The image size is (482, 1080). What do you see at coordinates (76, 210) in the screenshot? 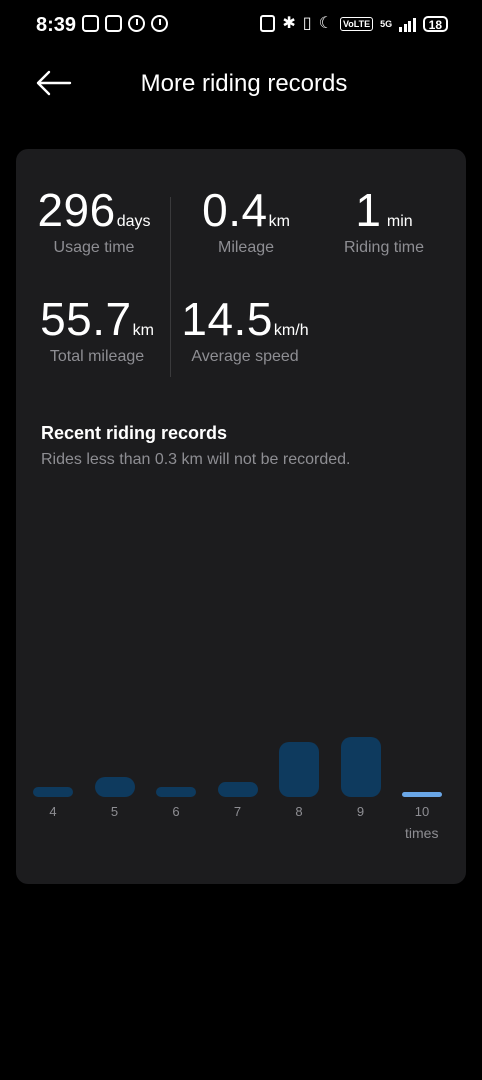
I see `usage-time-value: 296` at bounding box center [76, 210].